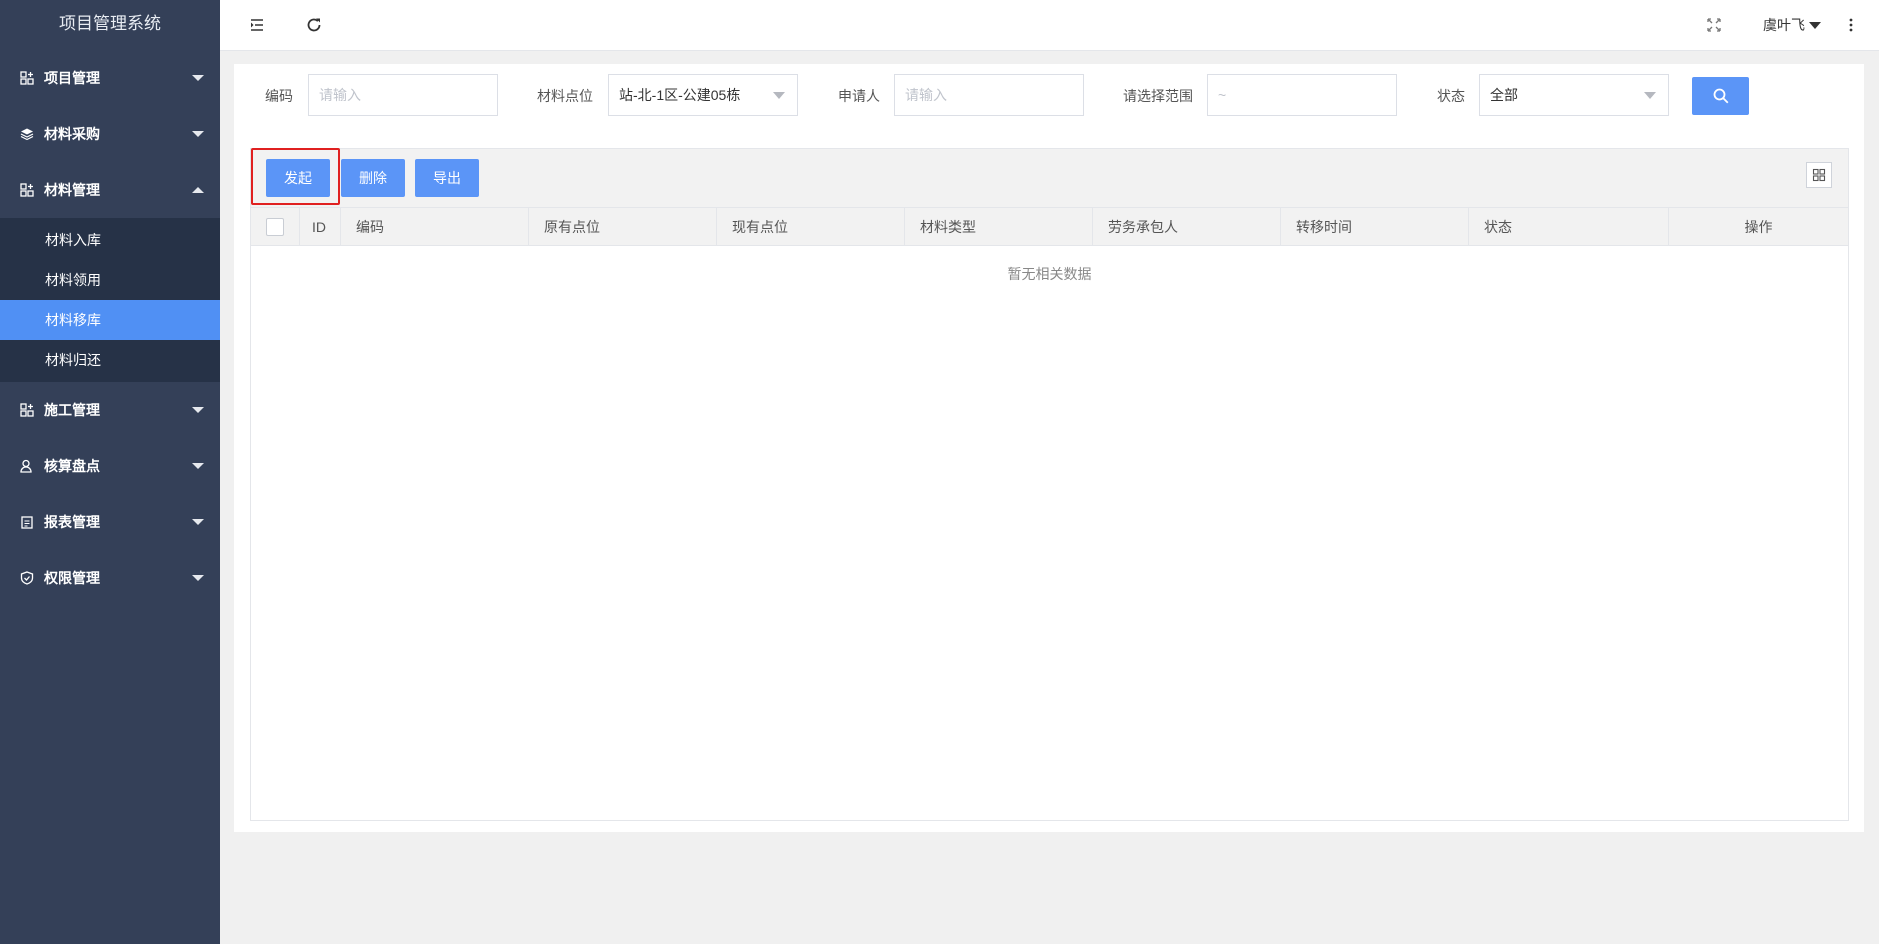  I want to click on sidebar-item-material-in: 材料入库, so click(110, 240).